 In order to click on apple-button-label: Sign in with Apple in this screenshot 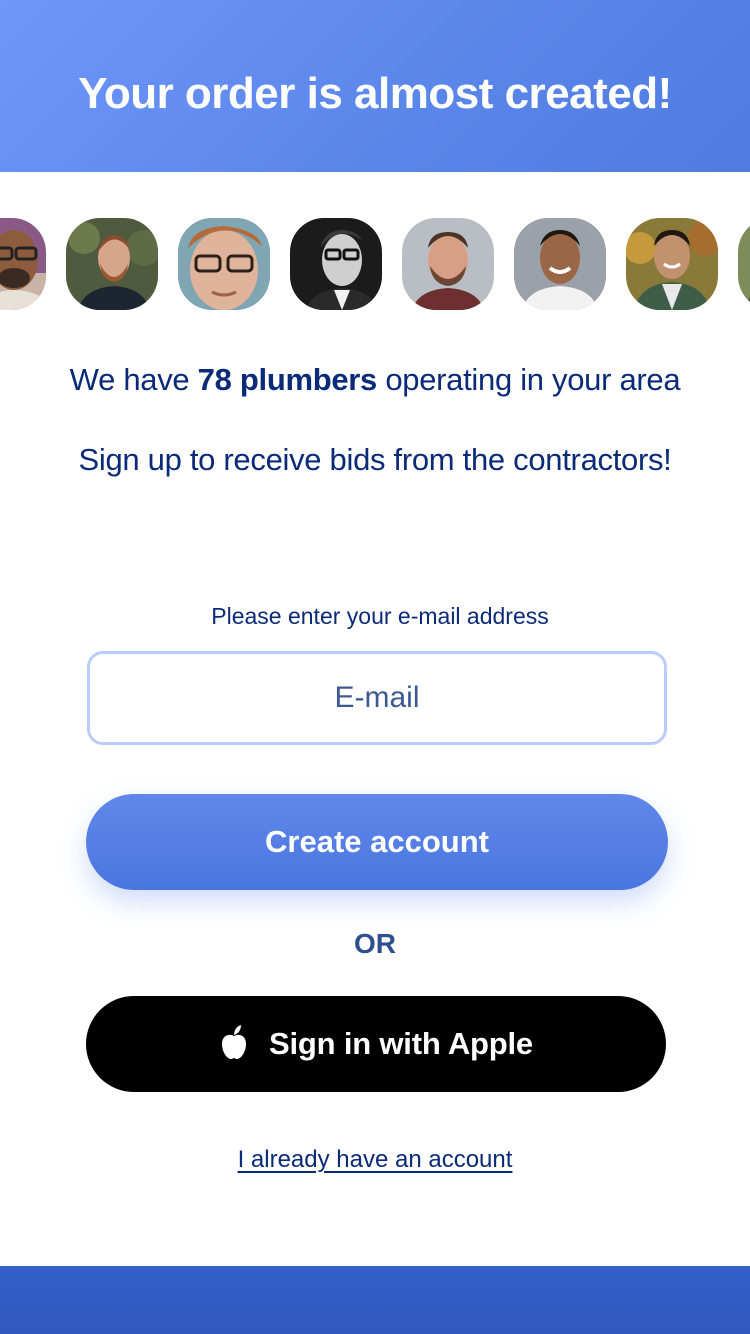, I will do `click(401, 1043)`.